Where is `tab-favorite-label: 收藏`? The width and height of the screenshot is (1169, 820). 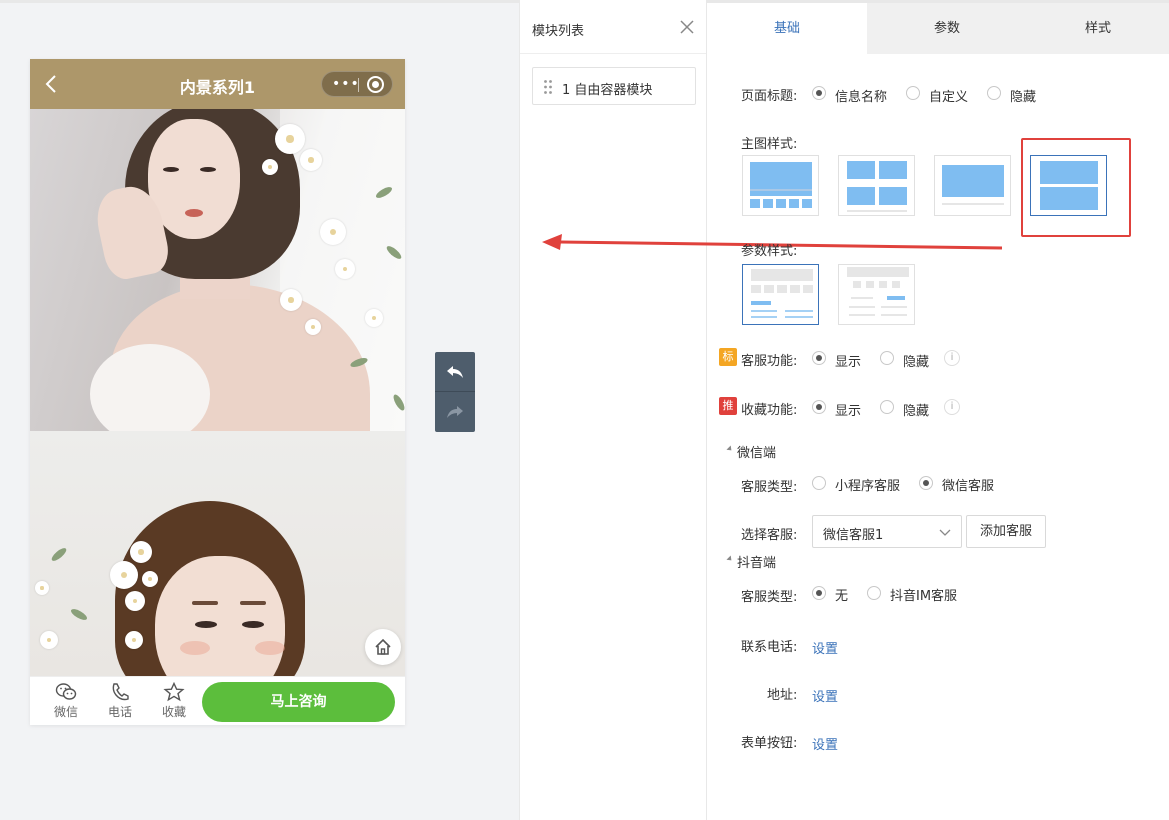
tab-favorite-label: 收藏 is located at coordinates (173, 712).